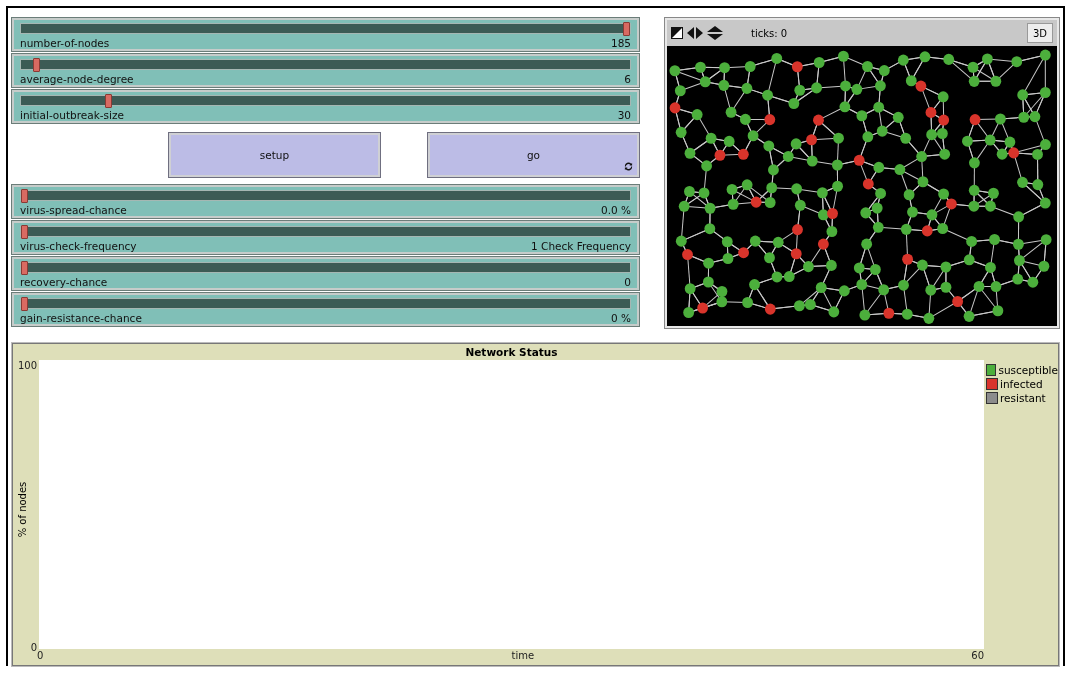 The width and height of the screenshot is (1071, 678). I want to click on slider-label: virus-spread-chance, so click(73, 210).